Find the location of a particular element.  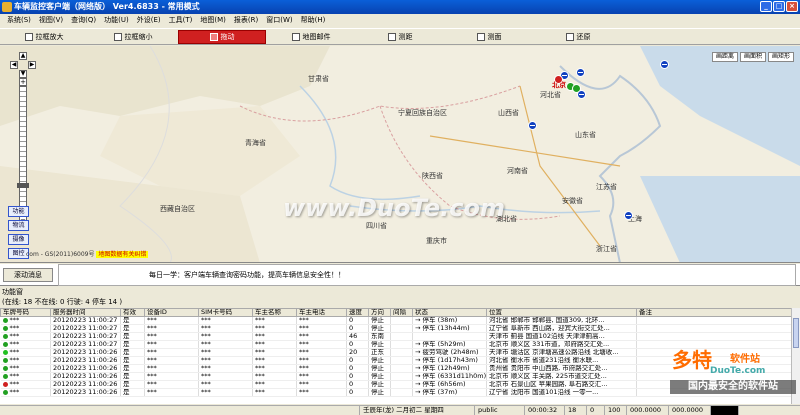

map-error-report-link: 地图数据有关纠错 is located at coordinates (122, 254).